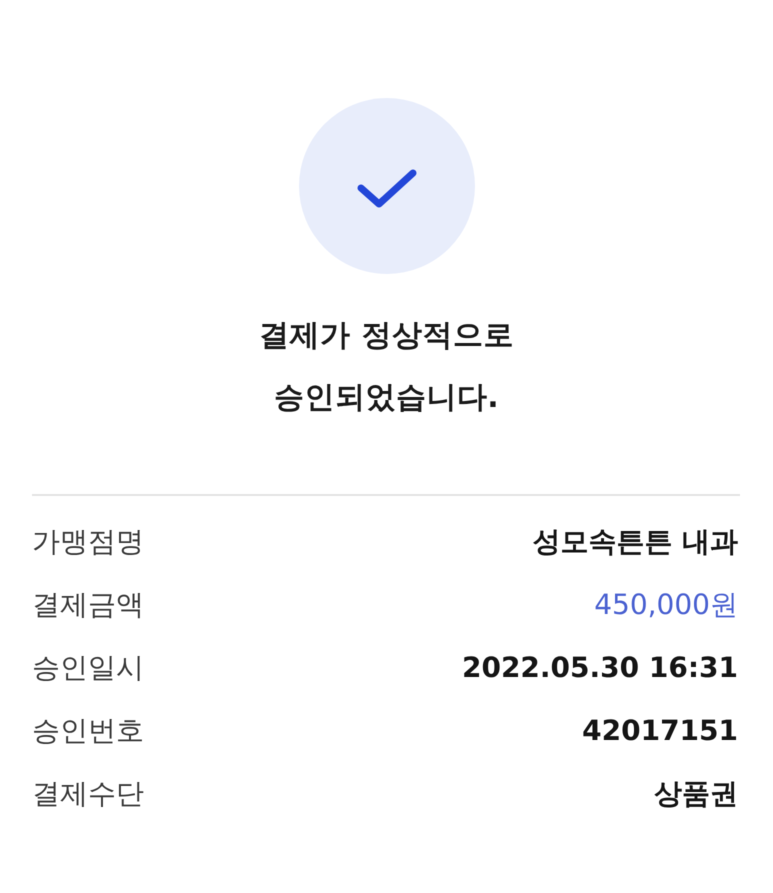 The image size is (773, 893). Describe the element at coordinates (387, 398) in the screenshot. I see `status-message: 승인되었습니다.` at that location.